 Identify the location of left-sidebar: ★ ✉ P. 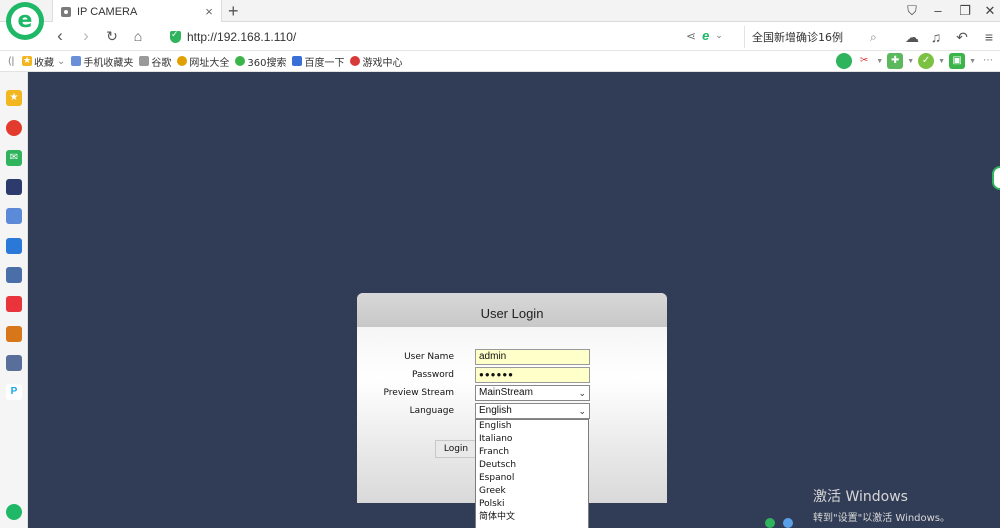
(14, 300).